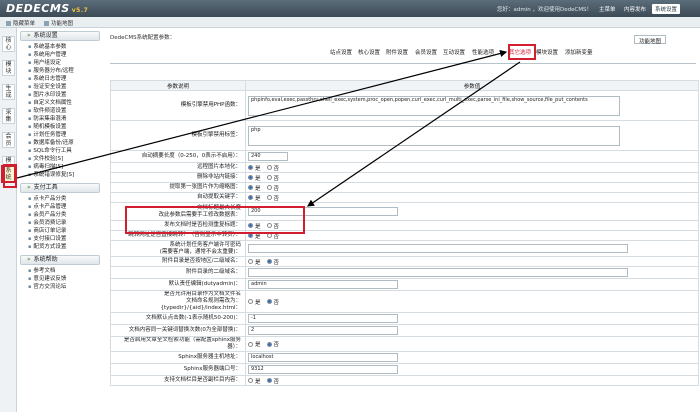 The height and width of the screenshot is (412, 700). What do you see at coordinates (635, 9) in the screenshot?
I see `top-link-publish: 内容发布` at bounding box center [635, 9].